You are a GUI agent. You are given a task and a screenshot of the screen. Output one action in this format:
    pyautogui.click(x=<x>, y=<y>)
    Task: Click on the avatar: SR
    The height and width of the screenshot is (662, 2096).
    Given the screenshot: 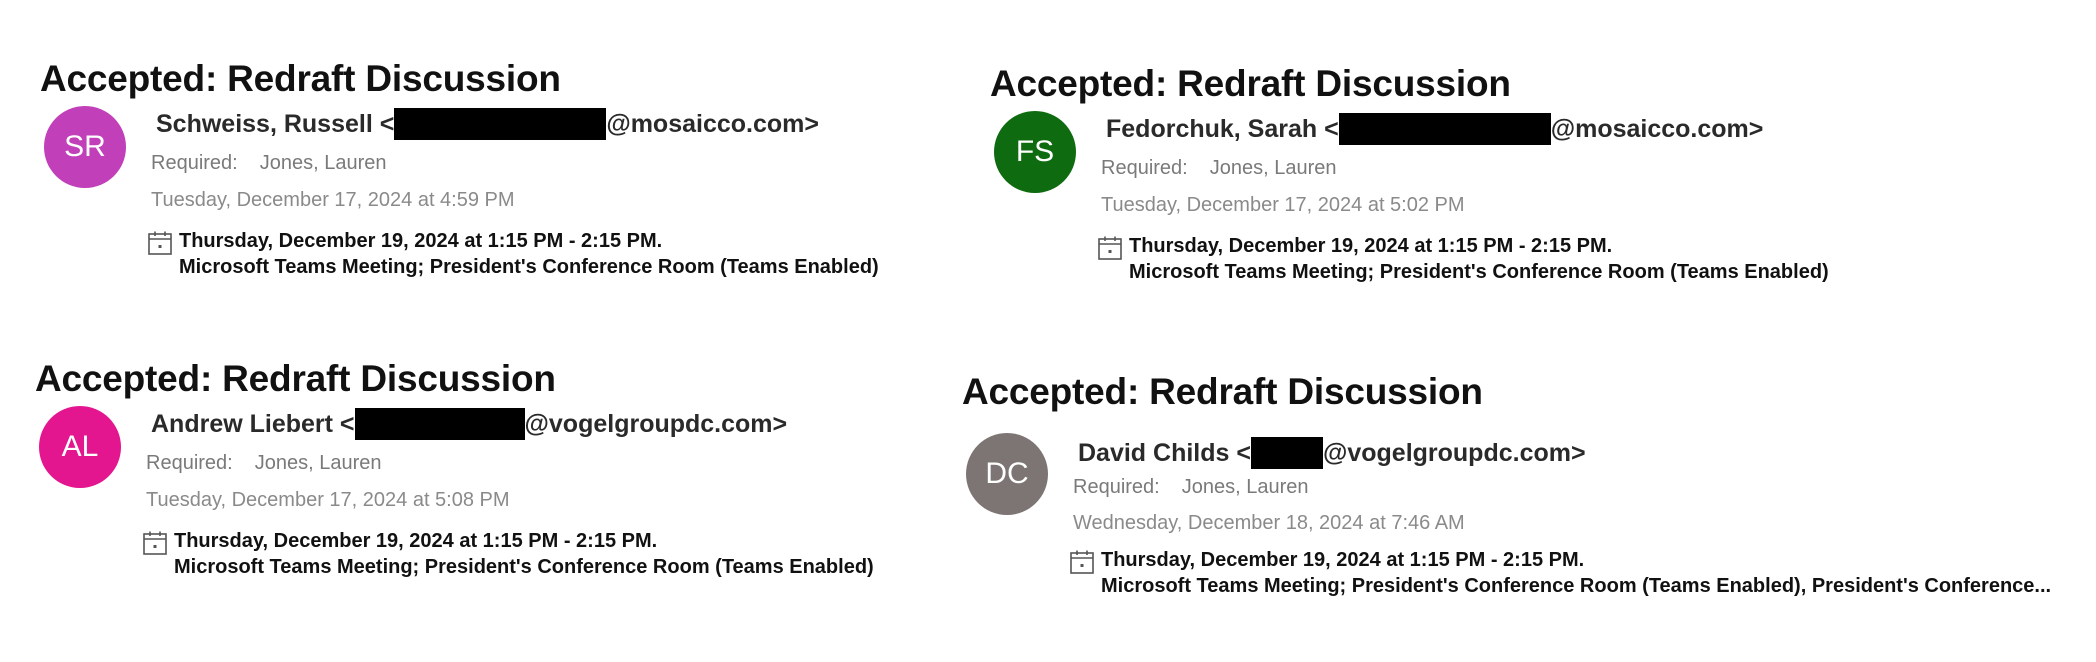 What is the action you would take?
    pyautogui.click(x=85, y=147)
    